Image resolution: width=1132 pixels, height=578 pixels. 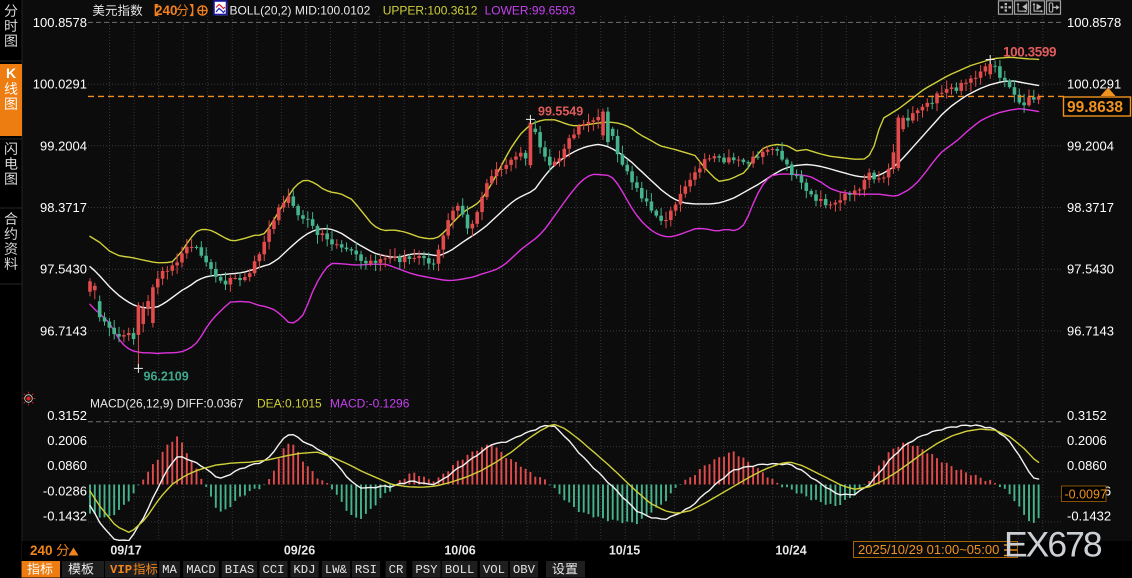 What do you see at coordinates (494, 570) in the screenshot?
I see `svg-text: VOL` at bounding box center [494, 570].